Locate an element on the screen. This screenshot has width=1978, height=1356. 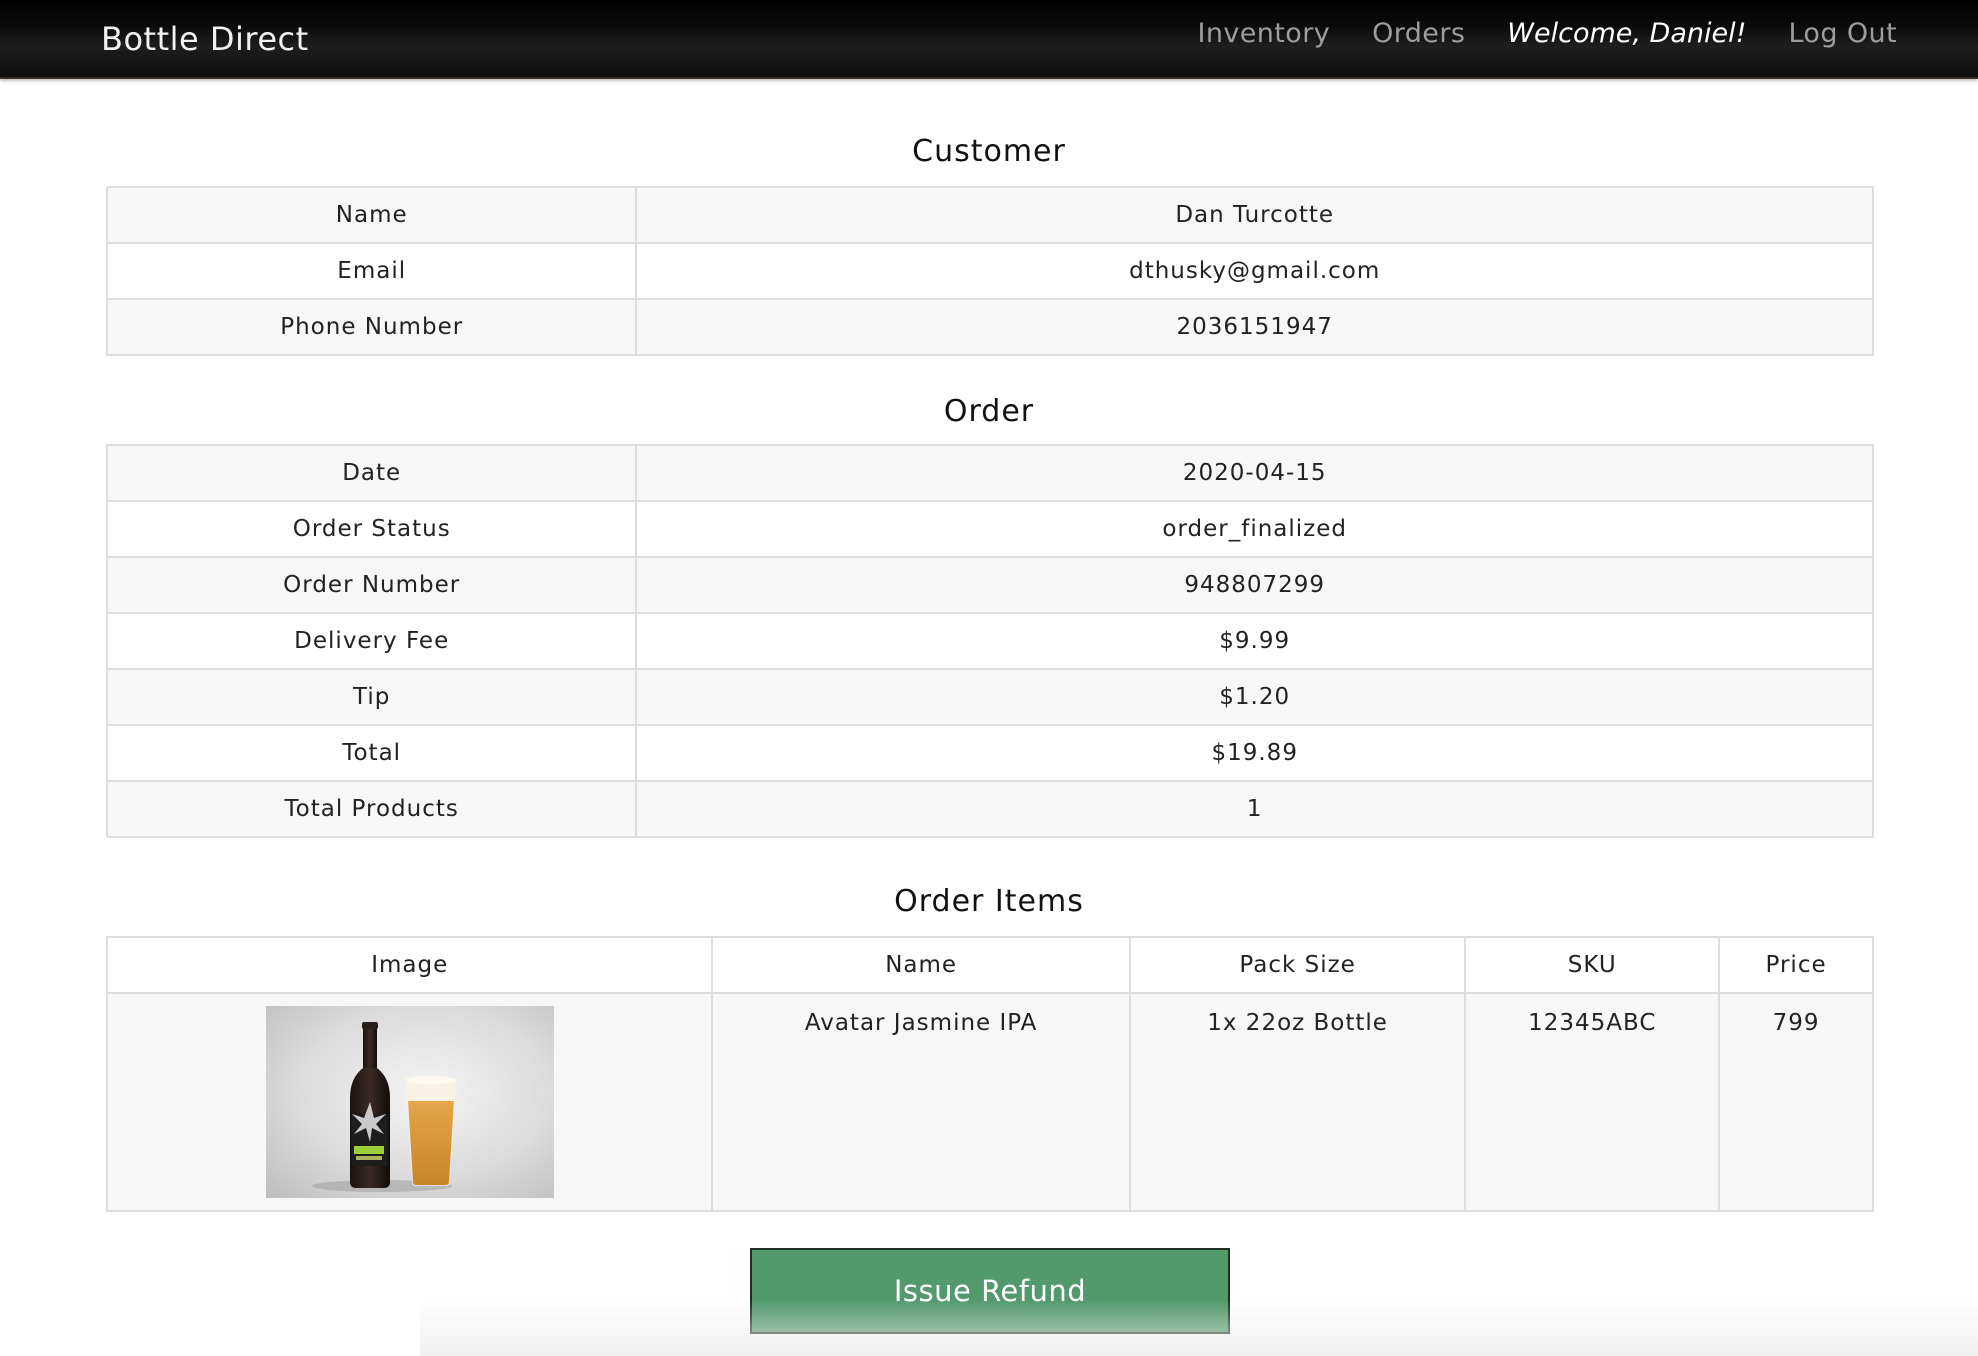
order-section-title: Order is located at coordinates (989, 411).